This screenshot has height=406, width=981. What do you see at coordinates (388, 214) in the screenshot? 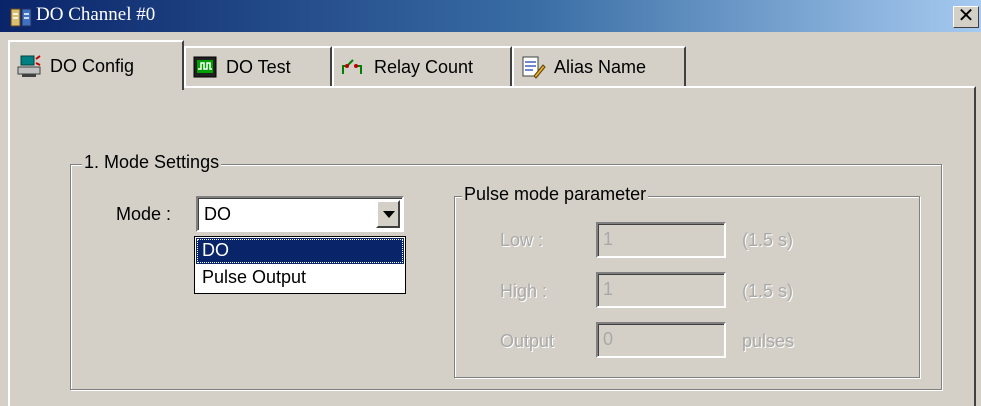
I see `chevron-down-icon` at bounding box center [388, 214].